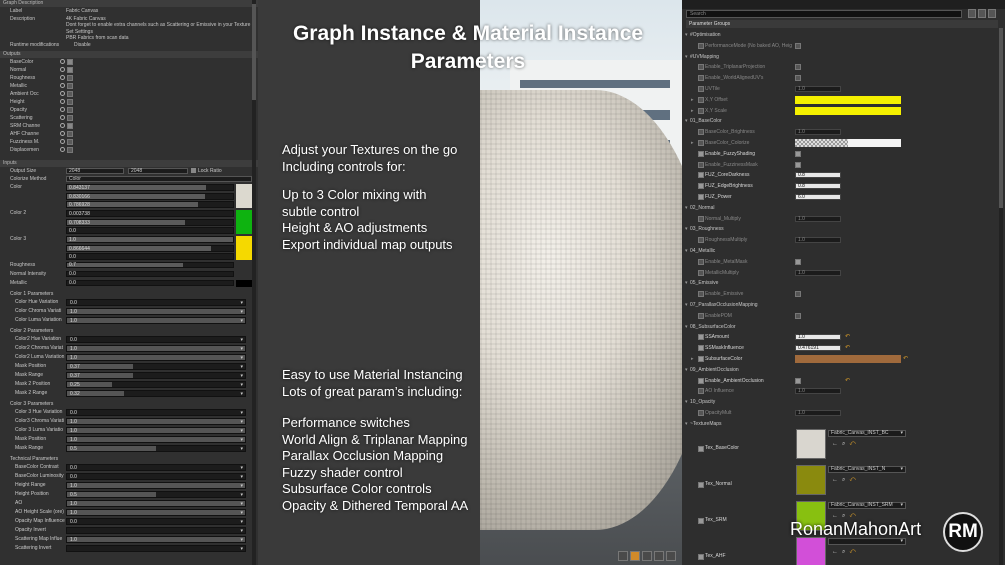  I want to click on metallic-slider: 0.0, so click(150, 283).